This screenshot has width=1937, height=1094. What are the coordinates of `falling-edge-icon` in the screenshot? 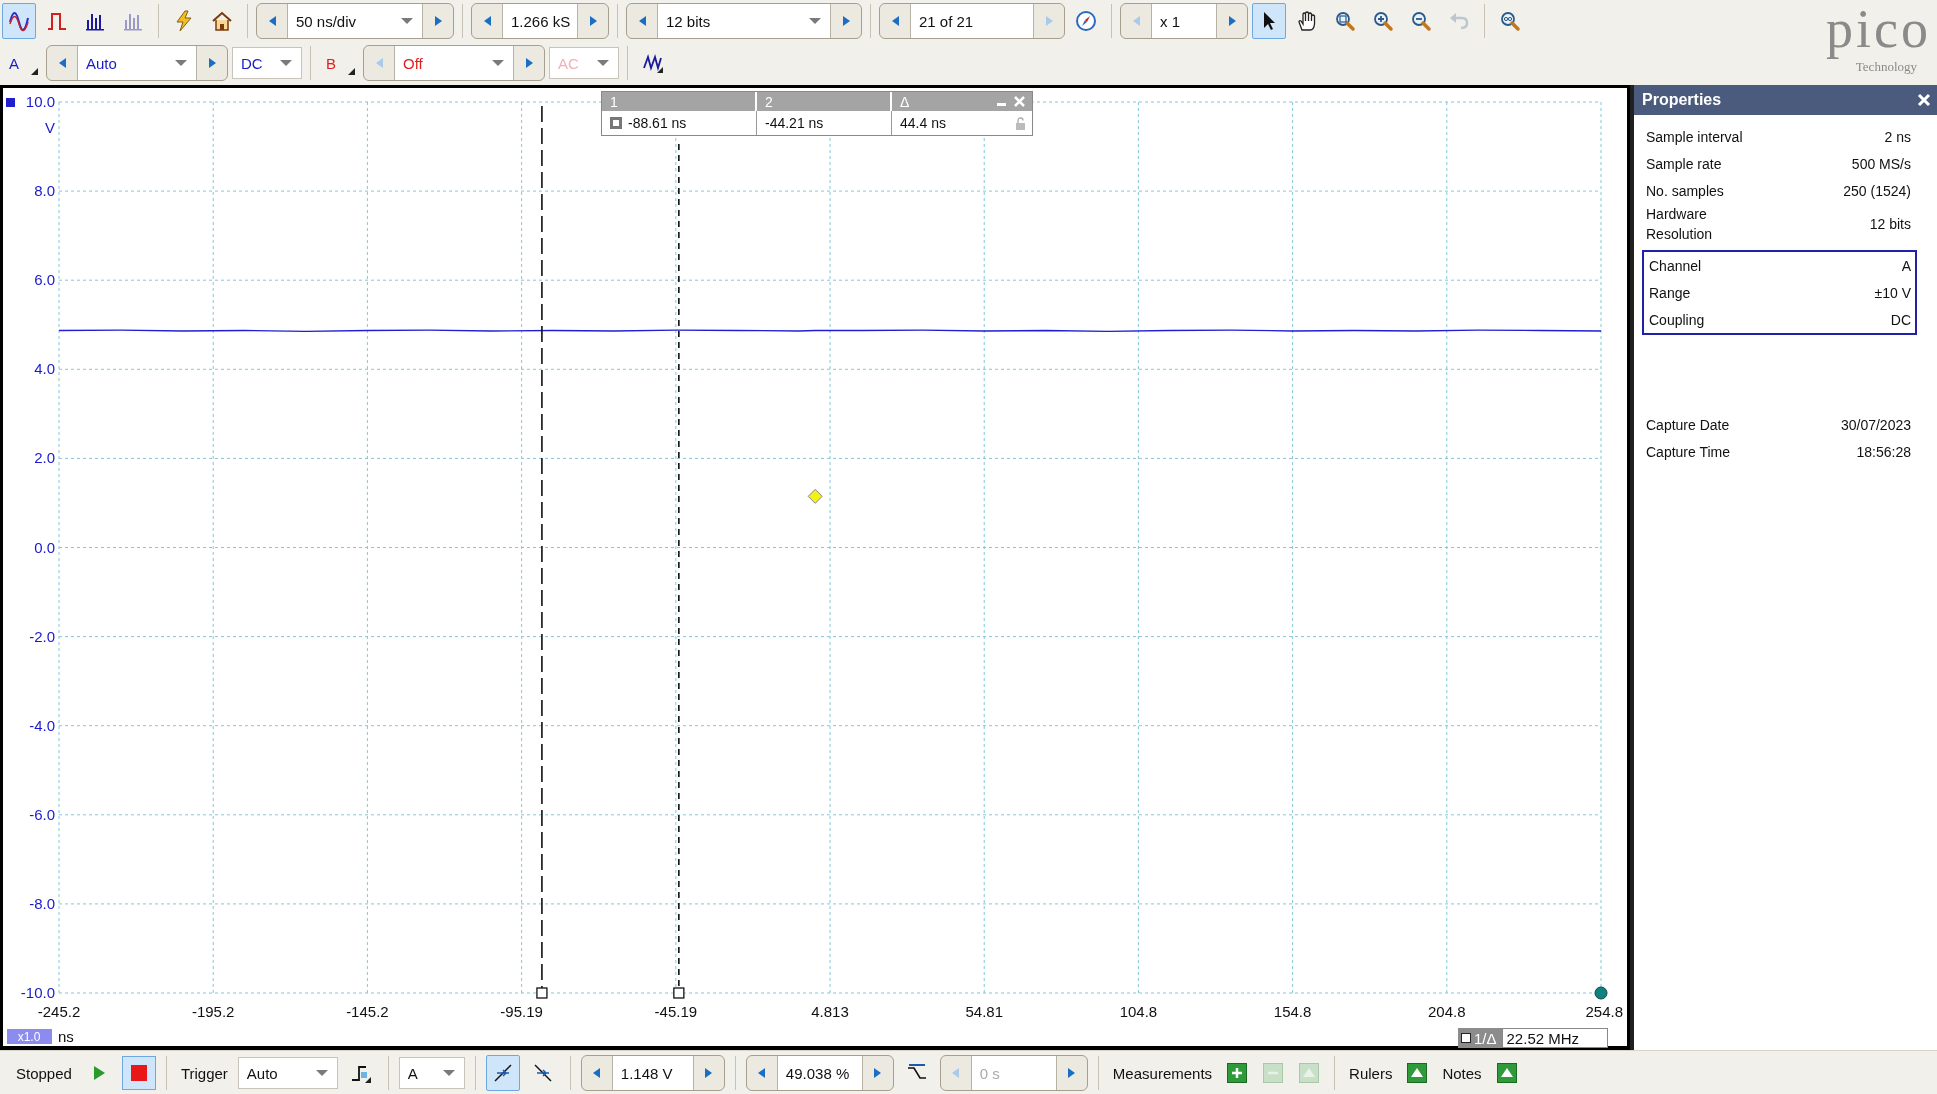 It's located at (542, 1073).